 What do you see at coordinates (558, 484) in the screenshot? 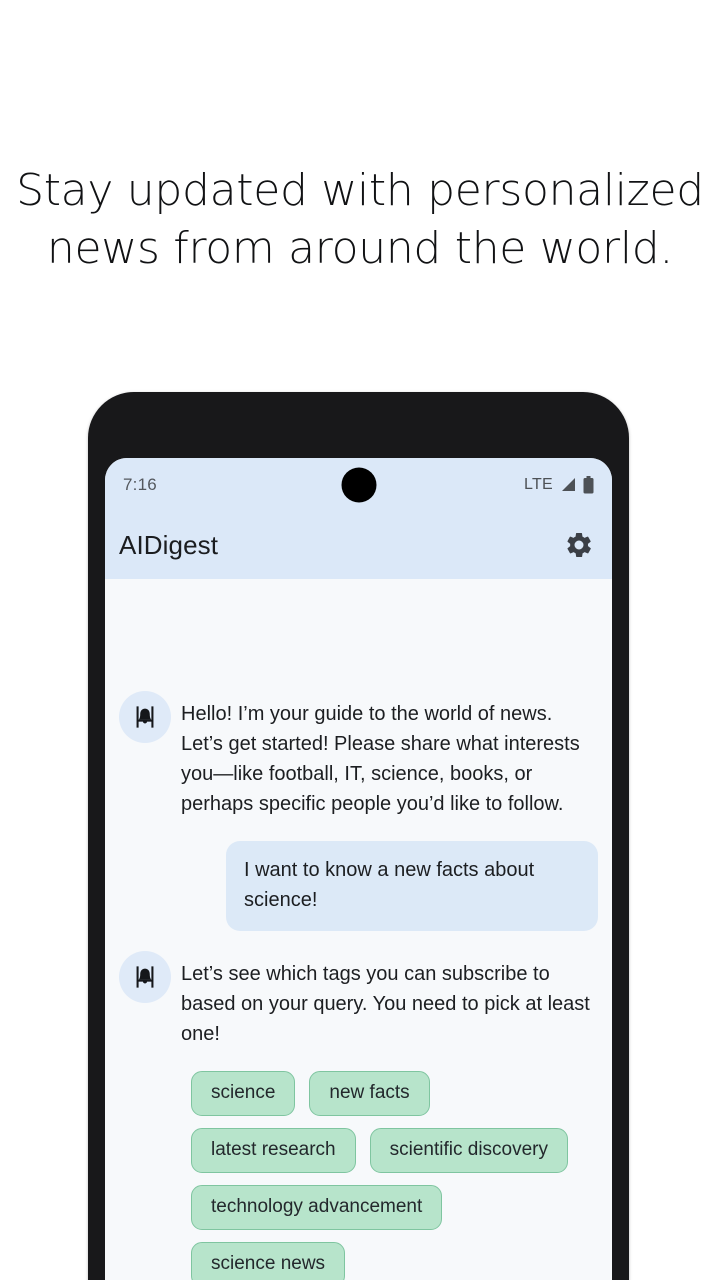
I see `status-bar-indicators: LTE` at bounding box center [558, 484].